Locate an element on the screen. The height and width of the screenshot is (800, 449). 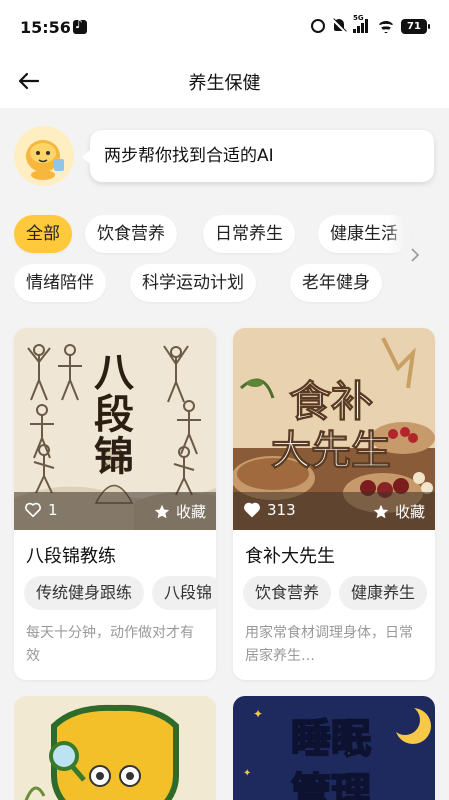
chevron-right-icon is located at coordinates (415, 255).